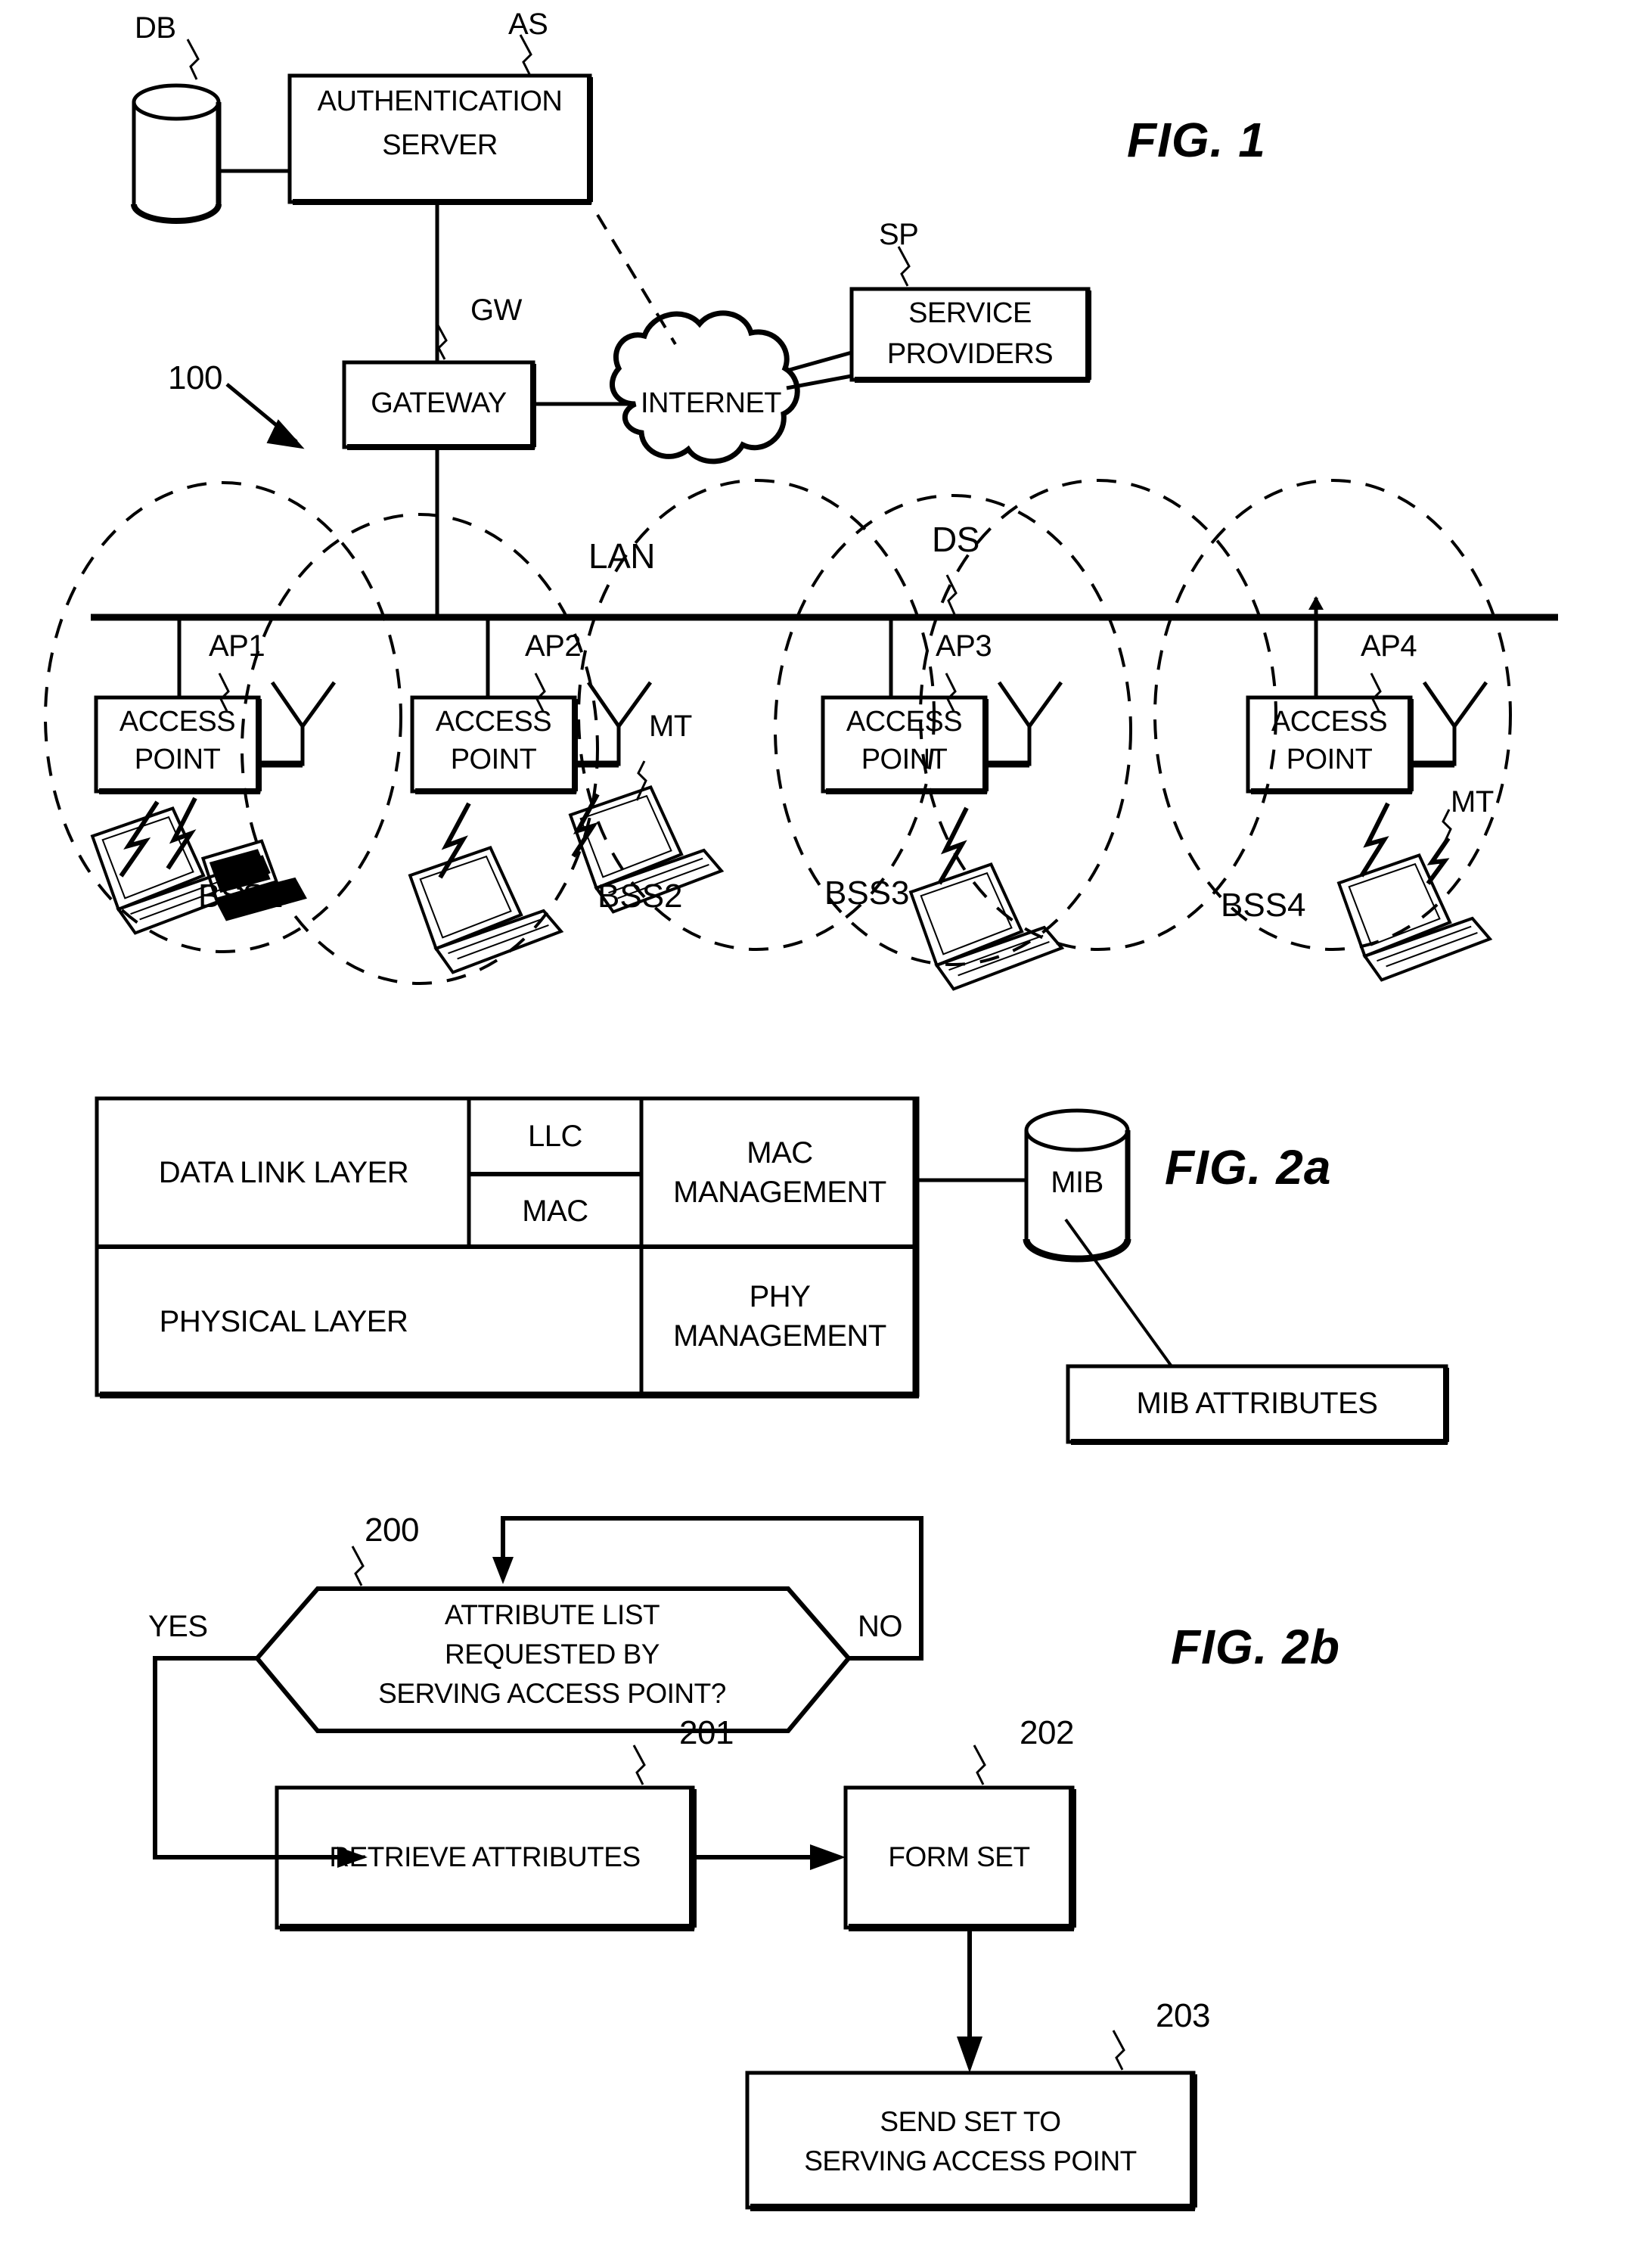  I want to click on form-set-label: FORM SET, so click(959, 1857).